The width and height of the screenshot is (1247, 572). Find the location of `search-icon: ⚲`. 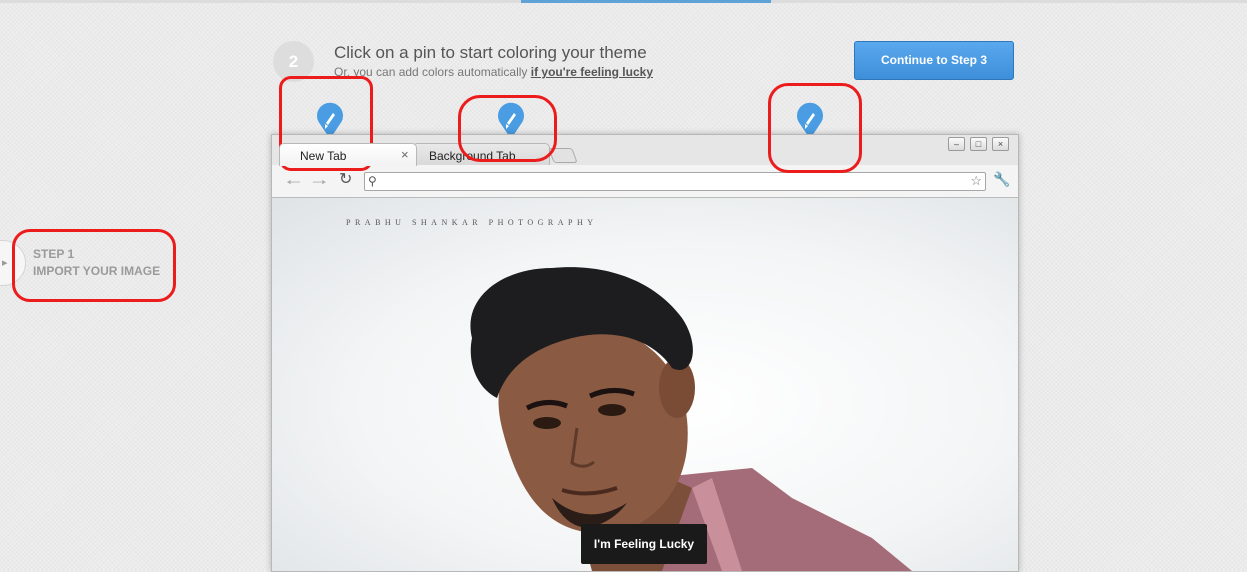

search-icon: ⚲ is located at coordinates (372, 181).